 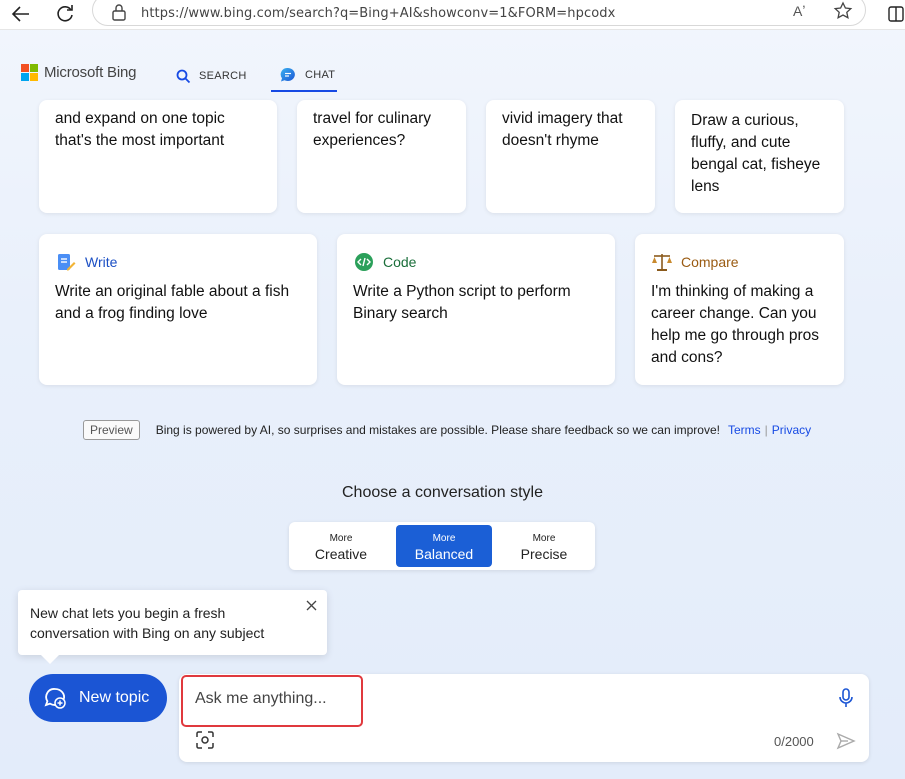 I want to click on image-search-icon, so click(x=205, y=740).